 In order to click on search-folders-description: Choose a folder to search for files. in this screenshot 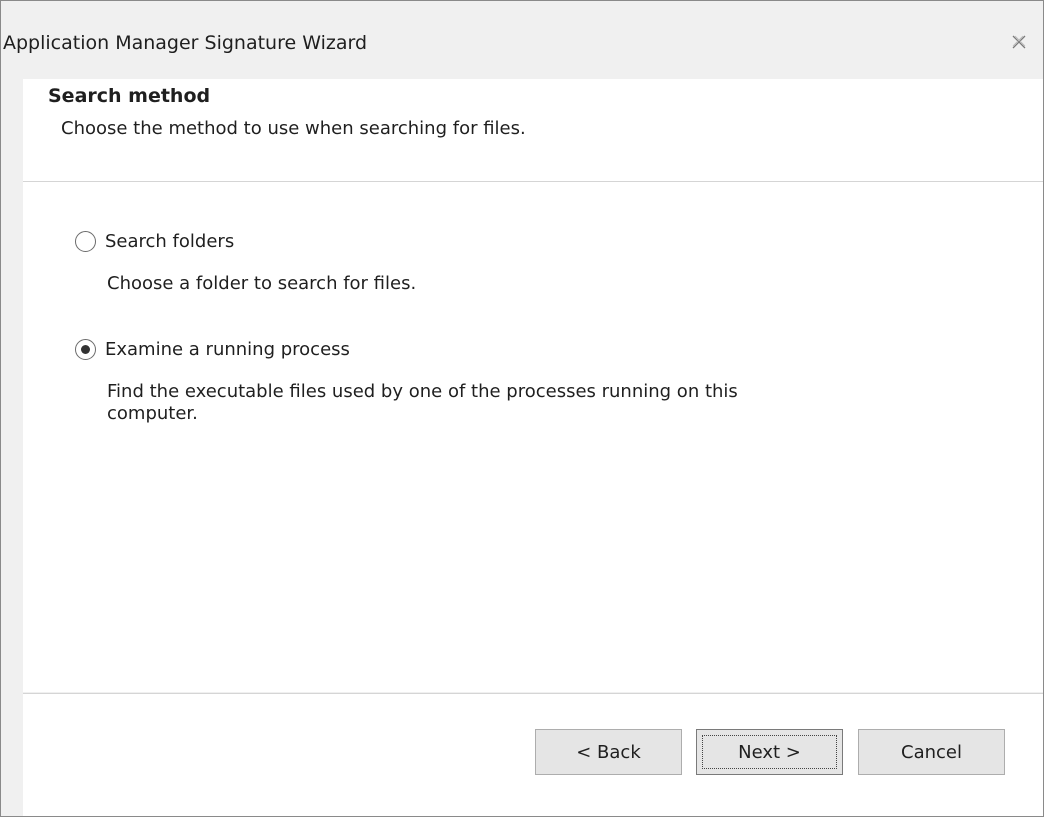, I will do `click(262, 283)`.